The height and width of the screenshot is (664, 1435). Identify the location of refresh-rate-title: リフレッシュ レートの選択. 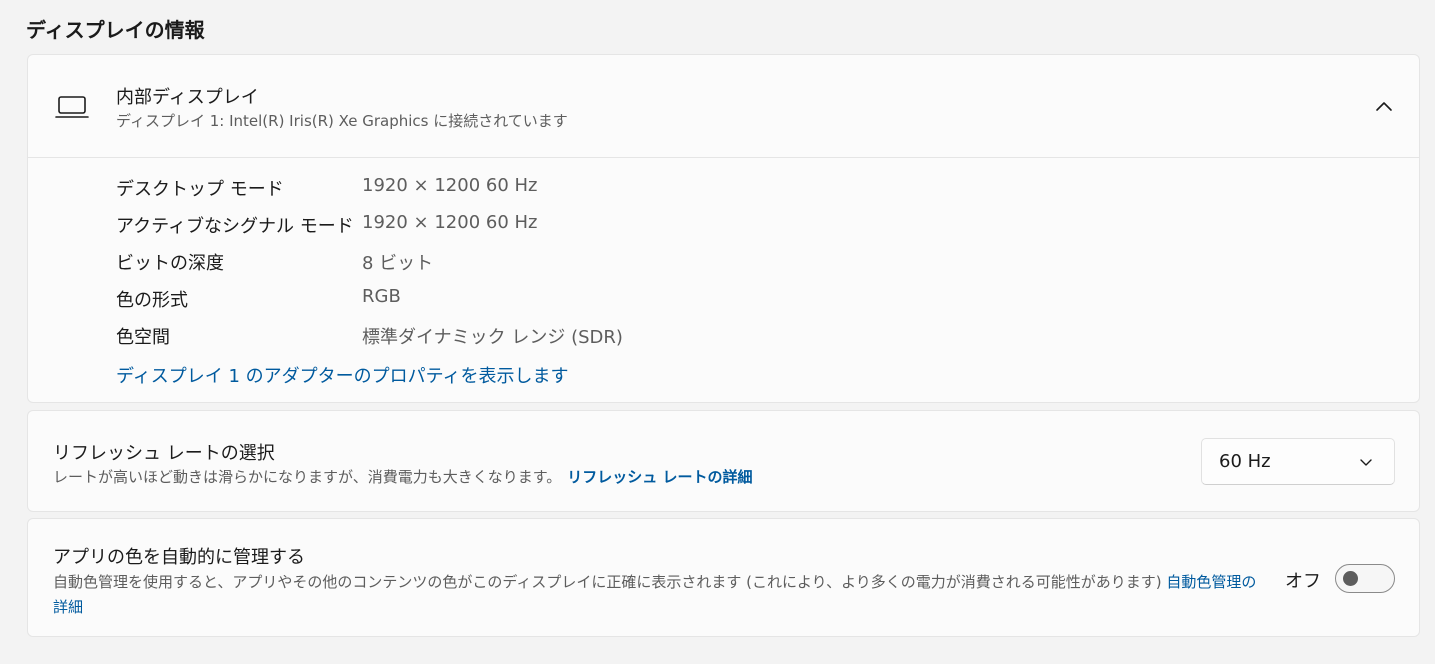
(164, 453).